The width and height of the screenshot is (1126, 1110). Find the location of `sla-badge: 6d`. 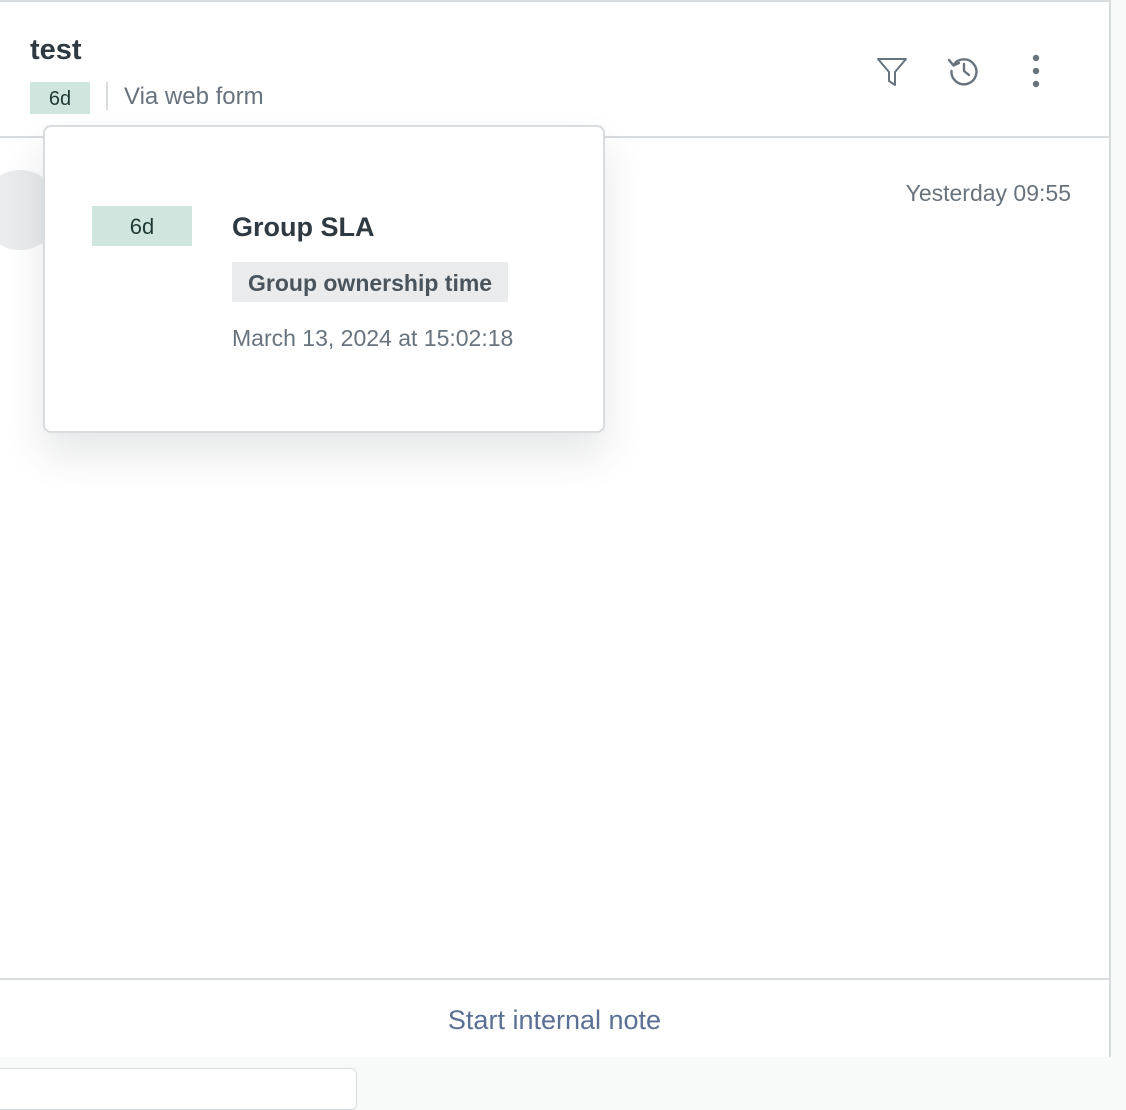

sla-badge: 6d is located at coordinates (60, 98).